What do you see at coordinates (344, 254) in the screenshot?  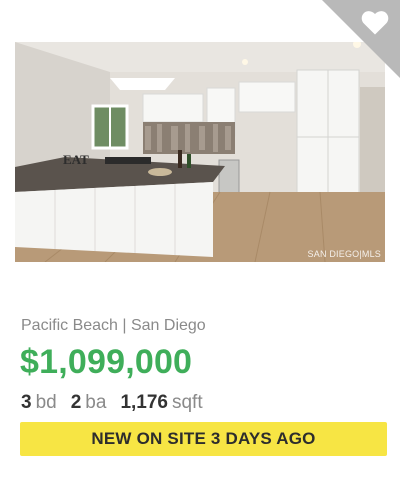 I see `photo-watermark: SAN DIEGO|MLS` at bounding box center [344, 254].